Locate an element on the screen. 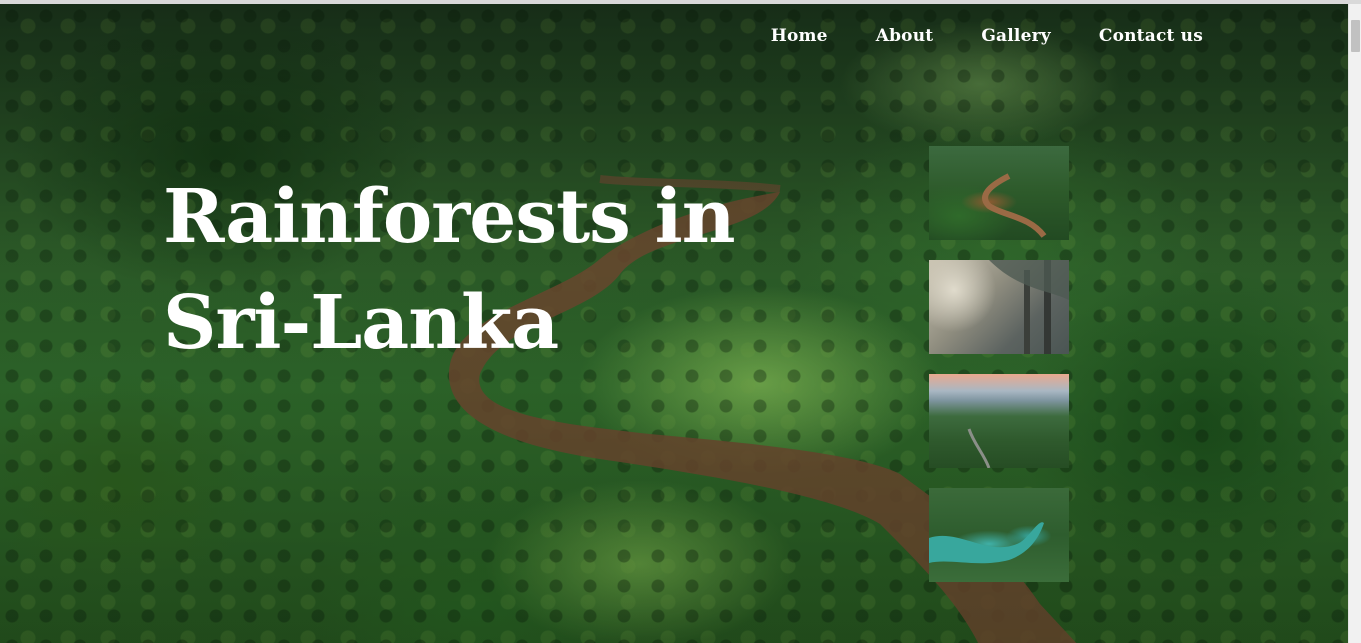 The image size is (1361, 643). gallery-thumbnail-sunlight is located at coordinates (999, 307).